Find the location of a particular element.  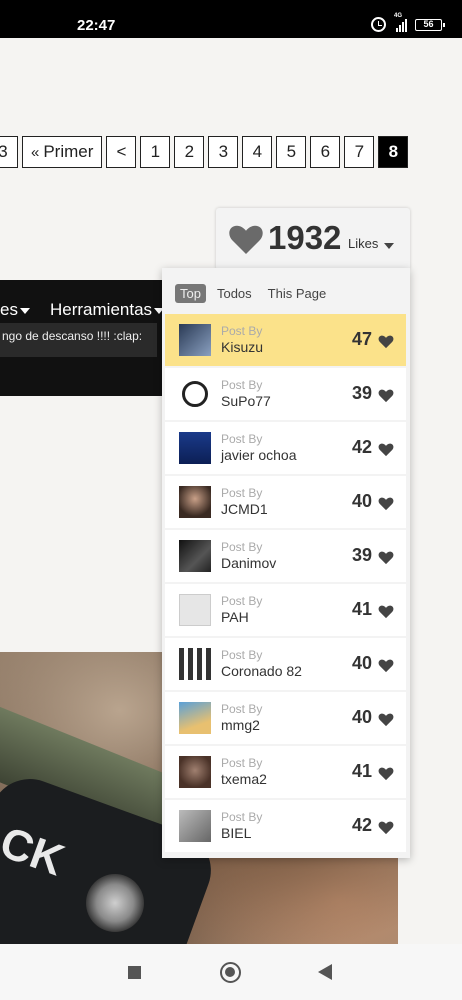

nav-item-partial: es is located at coordinates (15, 310).